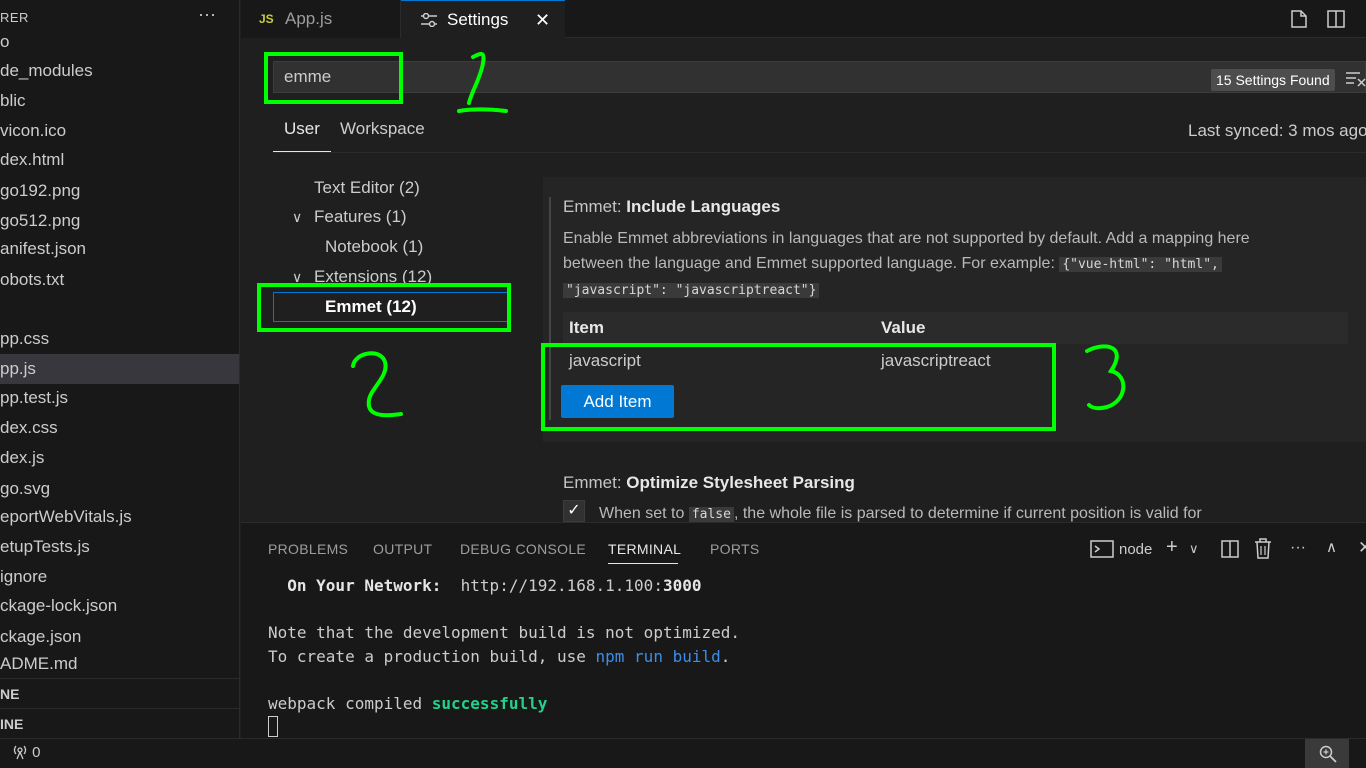  I want to click on explorer-file-item: dex.html, so click(119, 160).